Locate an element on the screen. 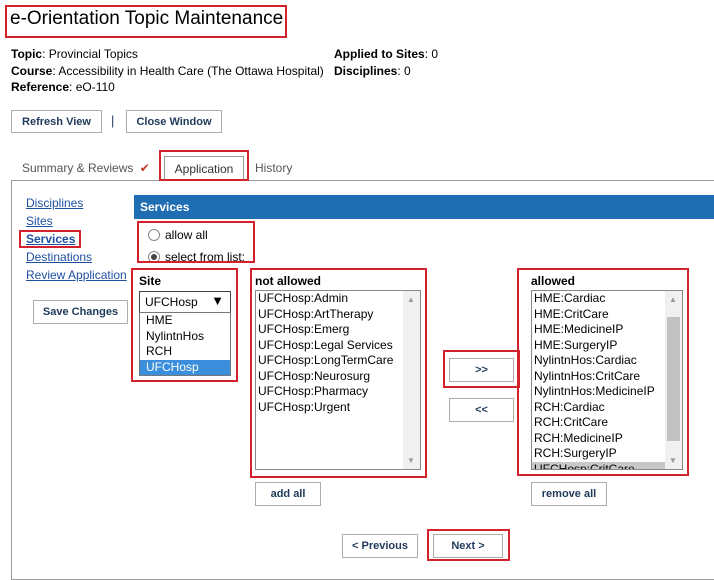  remove-all-button: remove all is located at coordinates (569, 494).